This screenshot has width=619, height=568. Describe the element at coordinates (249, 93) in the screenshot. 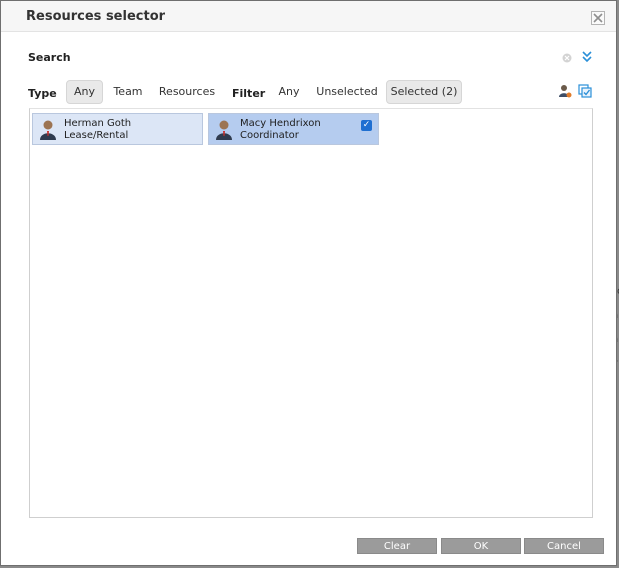

I see `filter-label: Filter` at that location.